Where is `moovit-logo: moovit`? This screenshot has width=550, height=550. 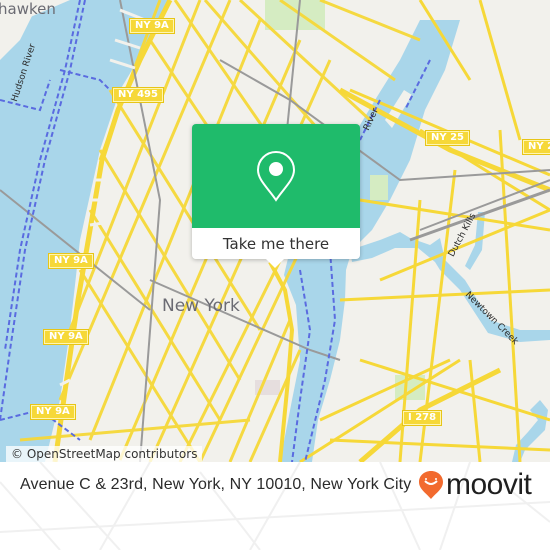 moovit-logo: moovit is located at coordinates (475, 485).